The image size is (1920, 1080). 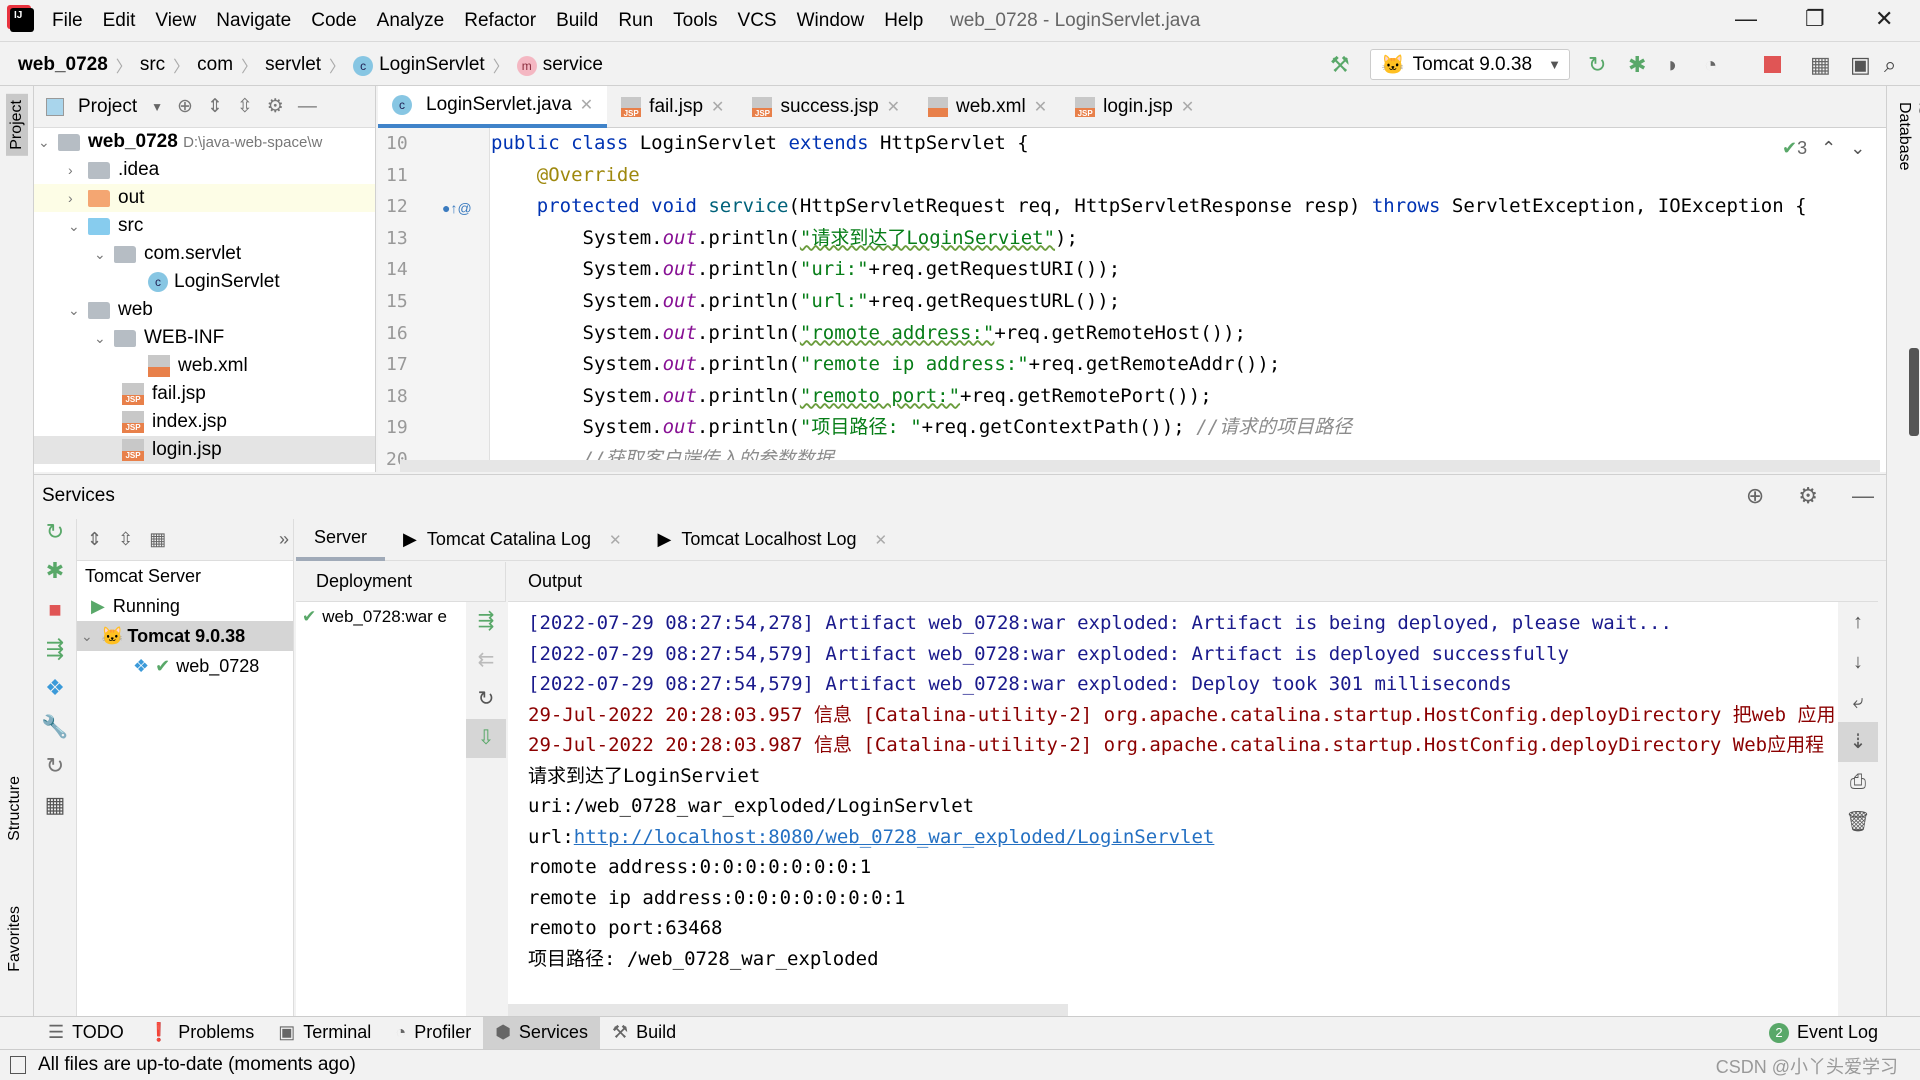 I want to click on restore-button: ❐, so click(x=1815, y=19).